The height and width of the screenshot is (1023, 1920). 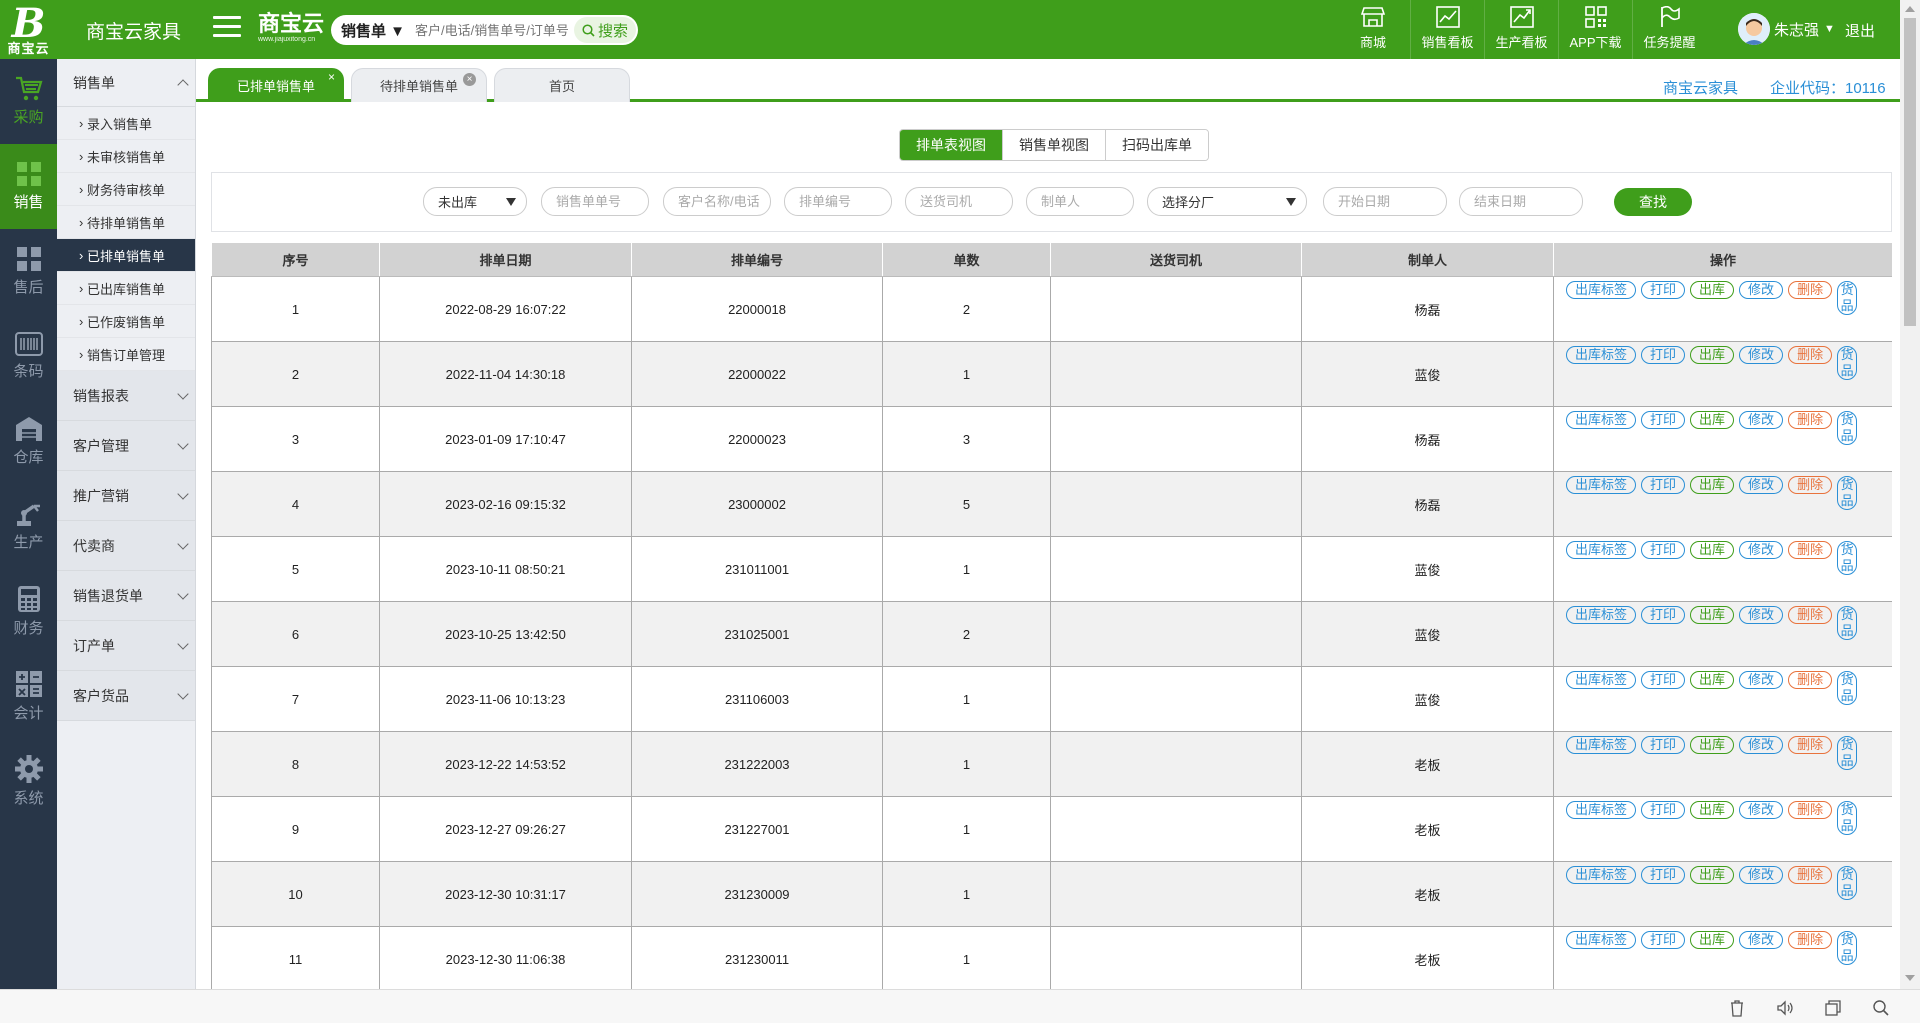 I want to click on order-no-input, so click(x=595, y=201).